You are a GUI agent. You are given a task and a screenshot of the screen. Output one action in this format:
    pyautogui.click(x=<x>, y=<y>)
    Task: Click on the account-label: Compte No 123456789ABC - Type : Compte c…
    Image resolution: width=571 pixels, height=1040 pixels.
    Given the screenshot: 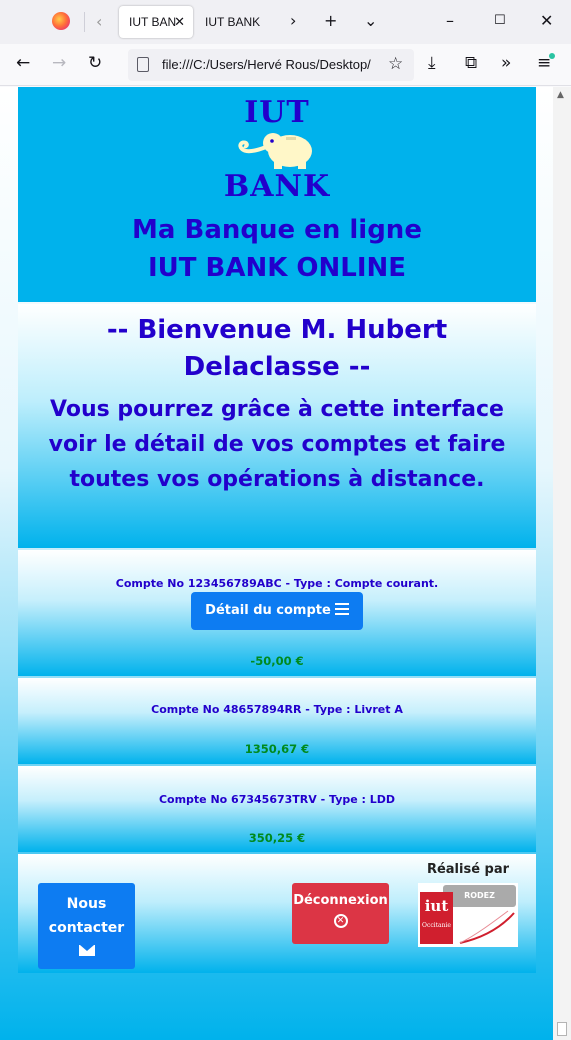 What is the action you would take?
    pyautogui.click(x=277, y=583)
    